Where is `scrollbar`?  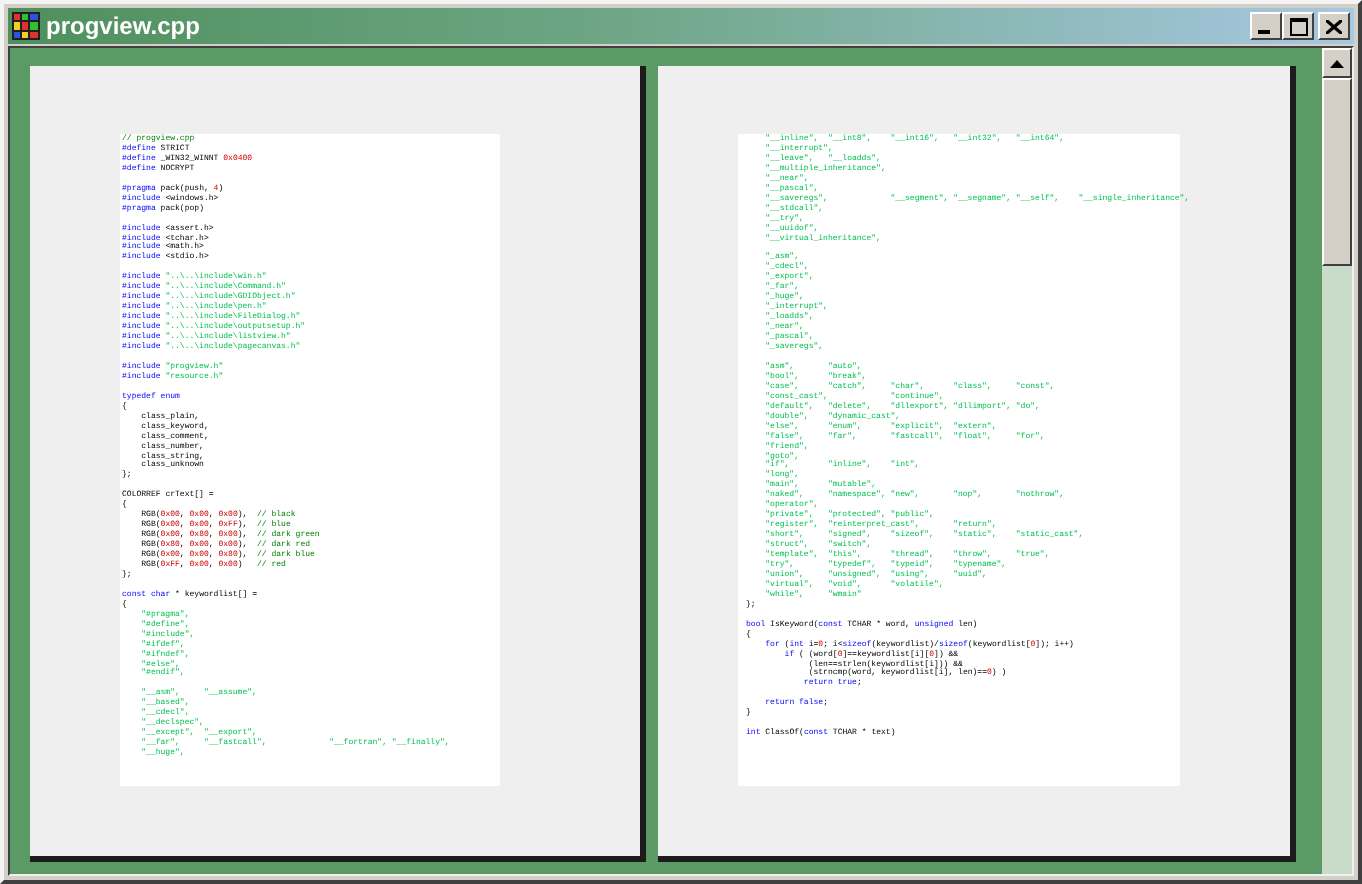
scrollbar is located at coordinates (1337, 461).